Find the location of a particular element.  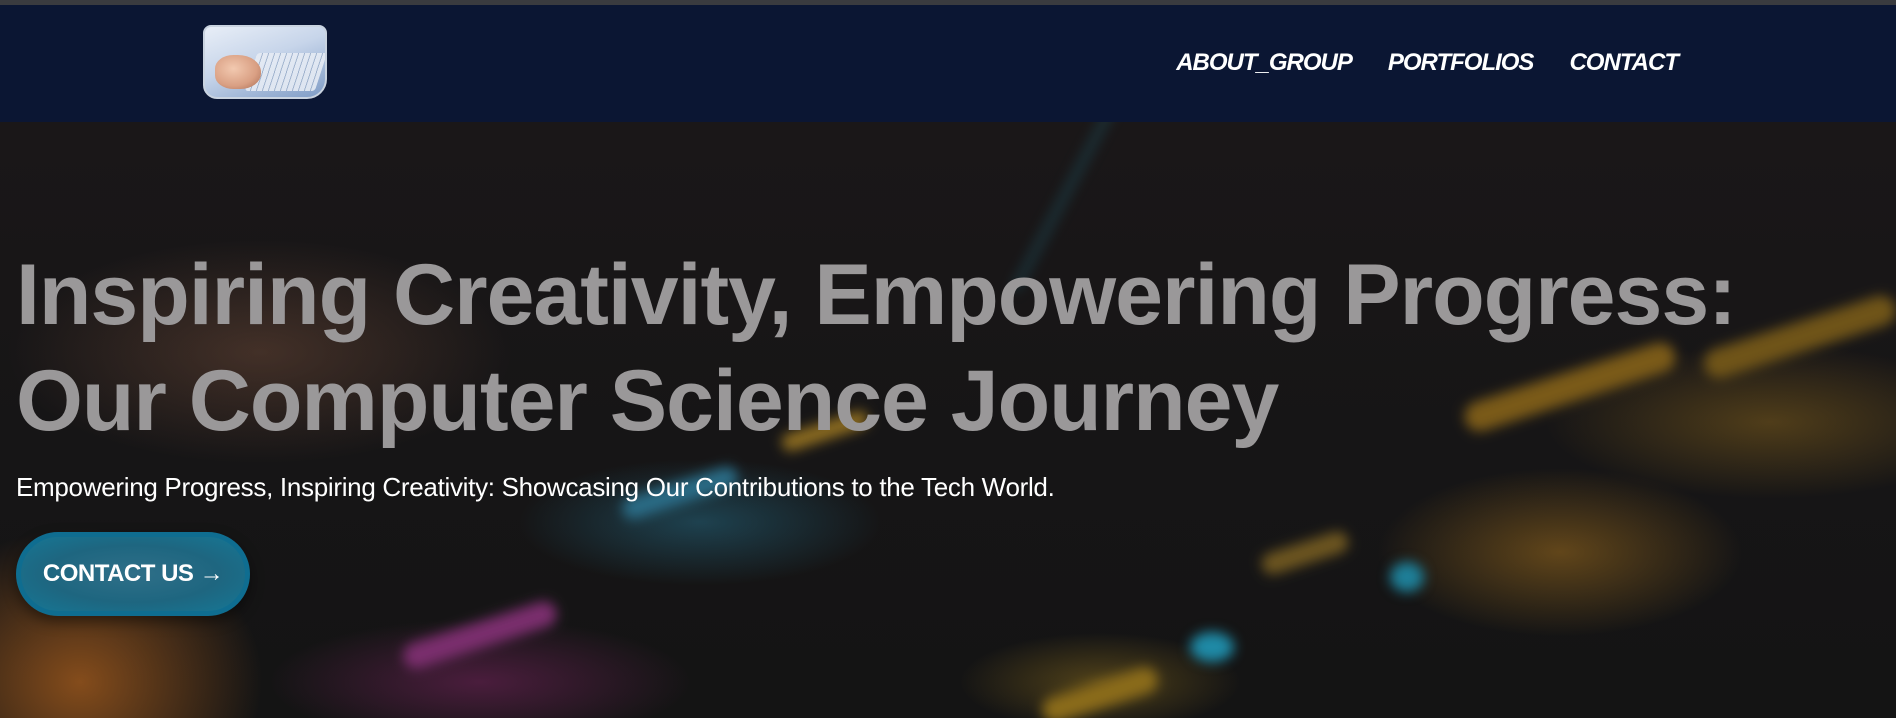

main-nav: ABOUT_GROUP PORTFOLIOS CONTACT is located at coordinates (1427, 63).